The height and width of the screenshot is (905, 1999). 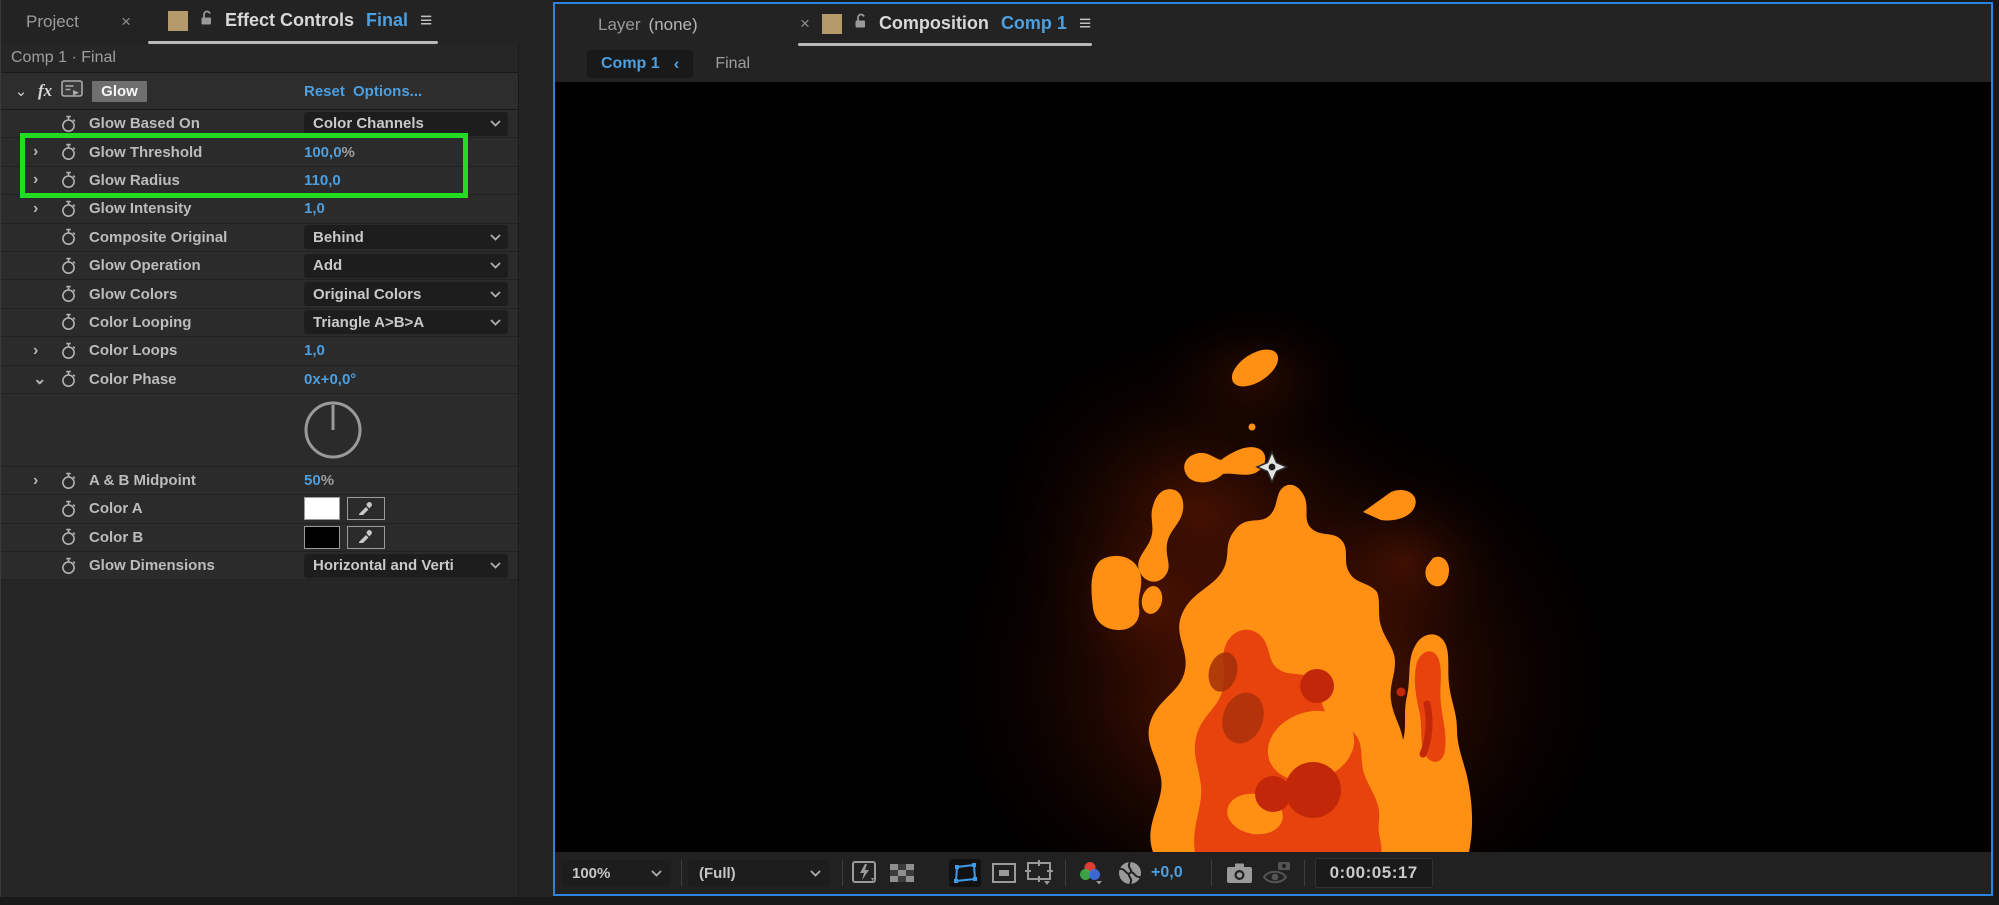 I want to click on param-label: Glow Dimensions, so click(x=152, y=566).